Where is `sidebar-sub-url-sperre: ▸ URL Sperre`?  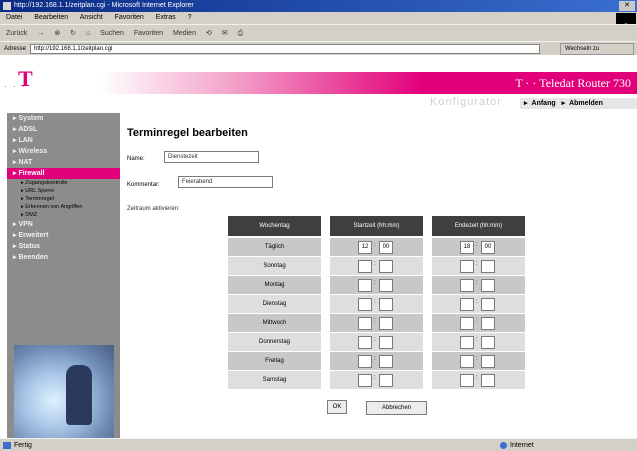 sidebar-sub-url-sperre: ▸ URL Sperre is located at coordinates (63, 191).